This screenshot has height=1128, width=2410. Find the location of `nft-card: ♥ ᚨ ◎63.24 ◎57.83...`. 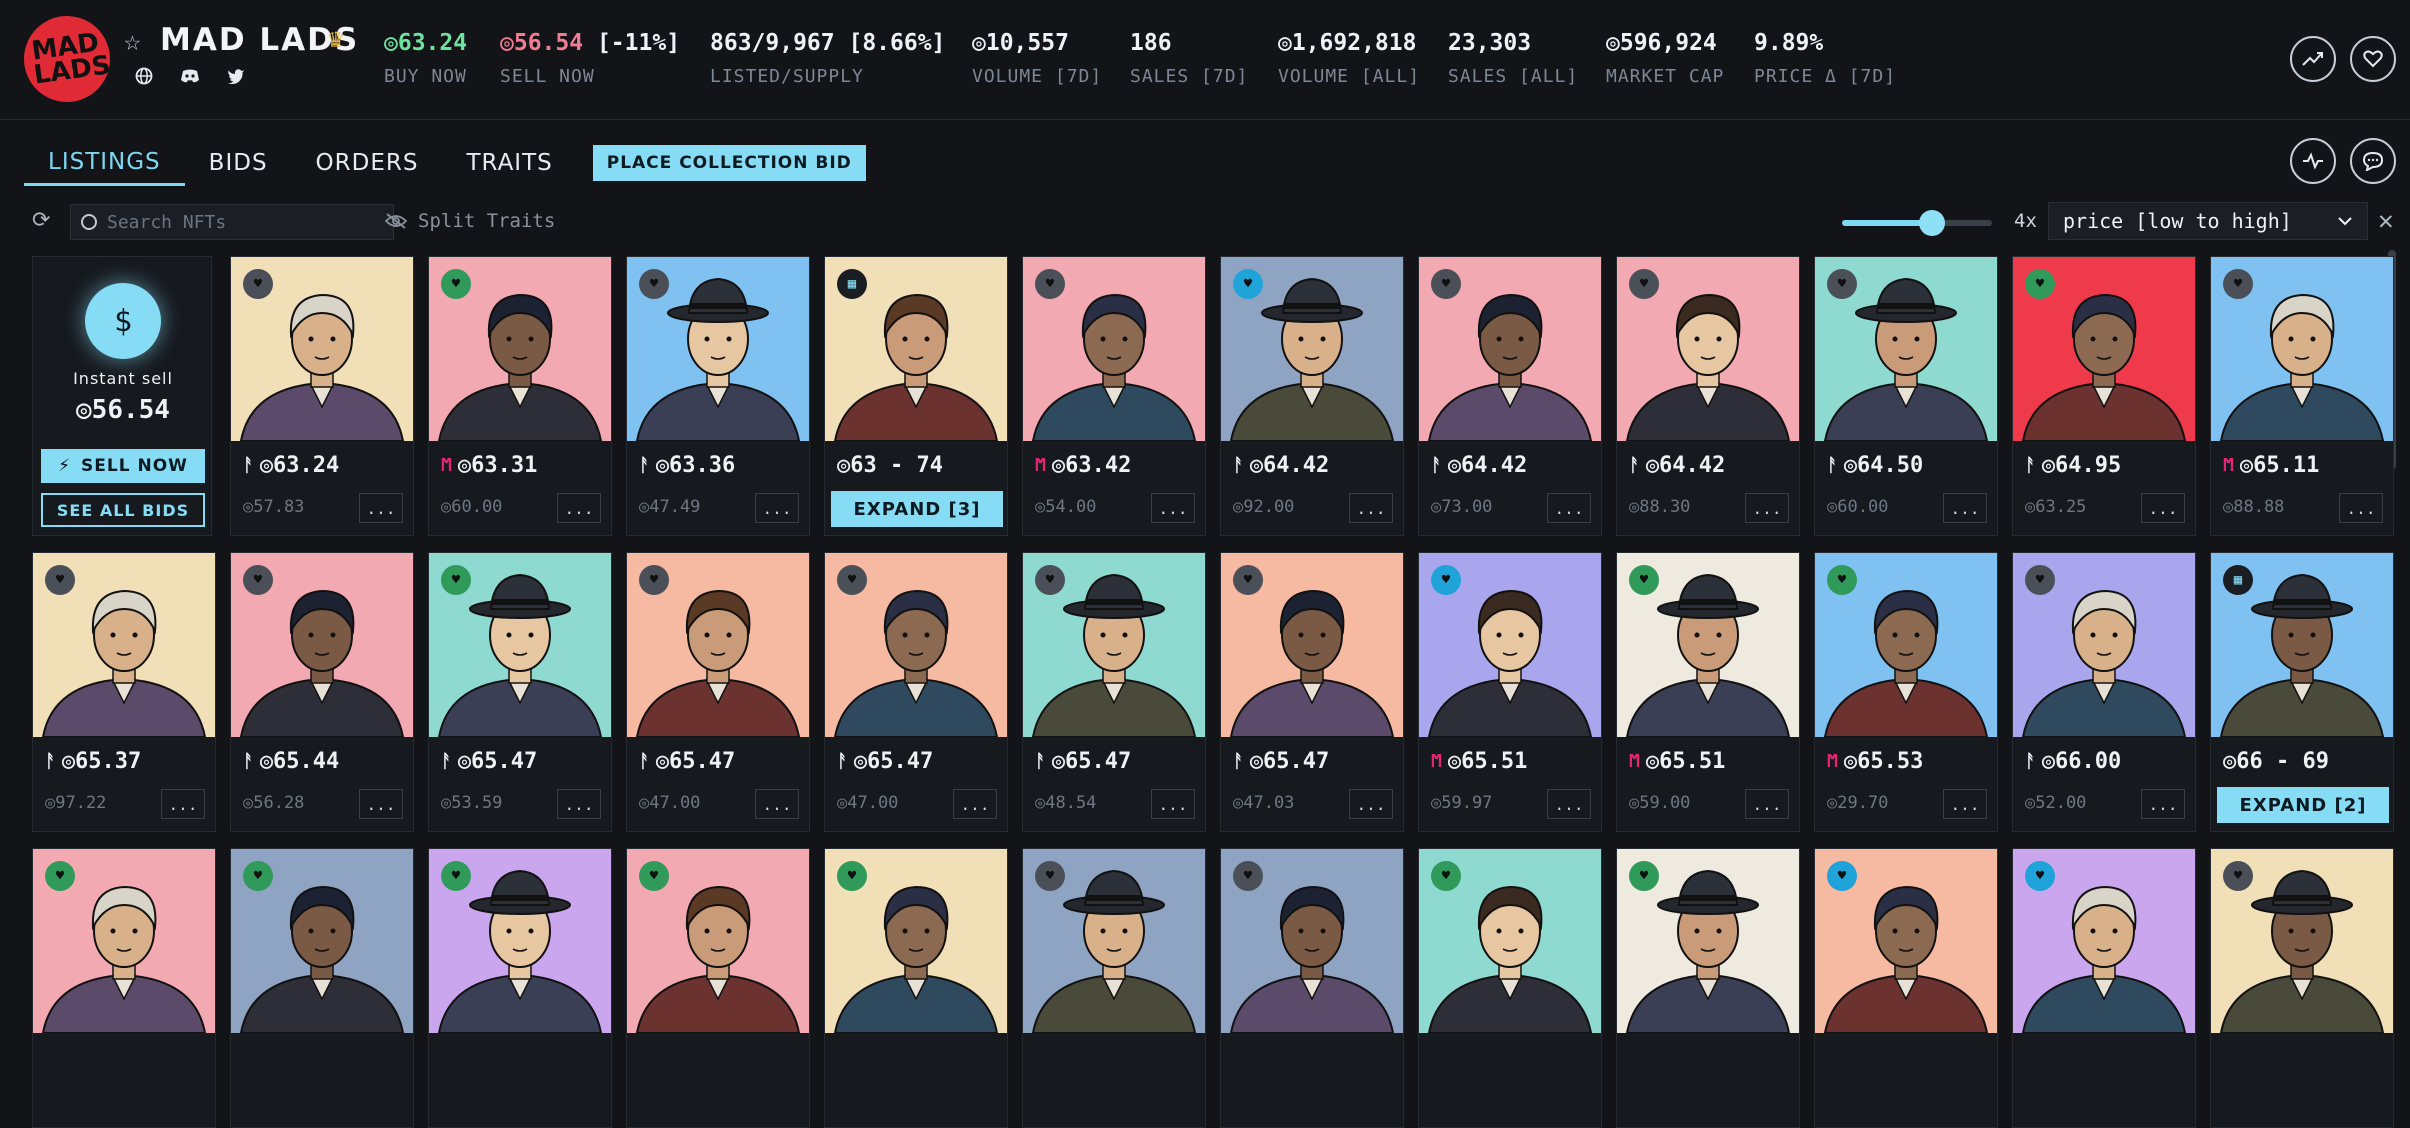

nft-card: ♥ ᚨ ◎63.24 ◎57.83... is located at coordinates (322, 396).